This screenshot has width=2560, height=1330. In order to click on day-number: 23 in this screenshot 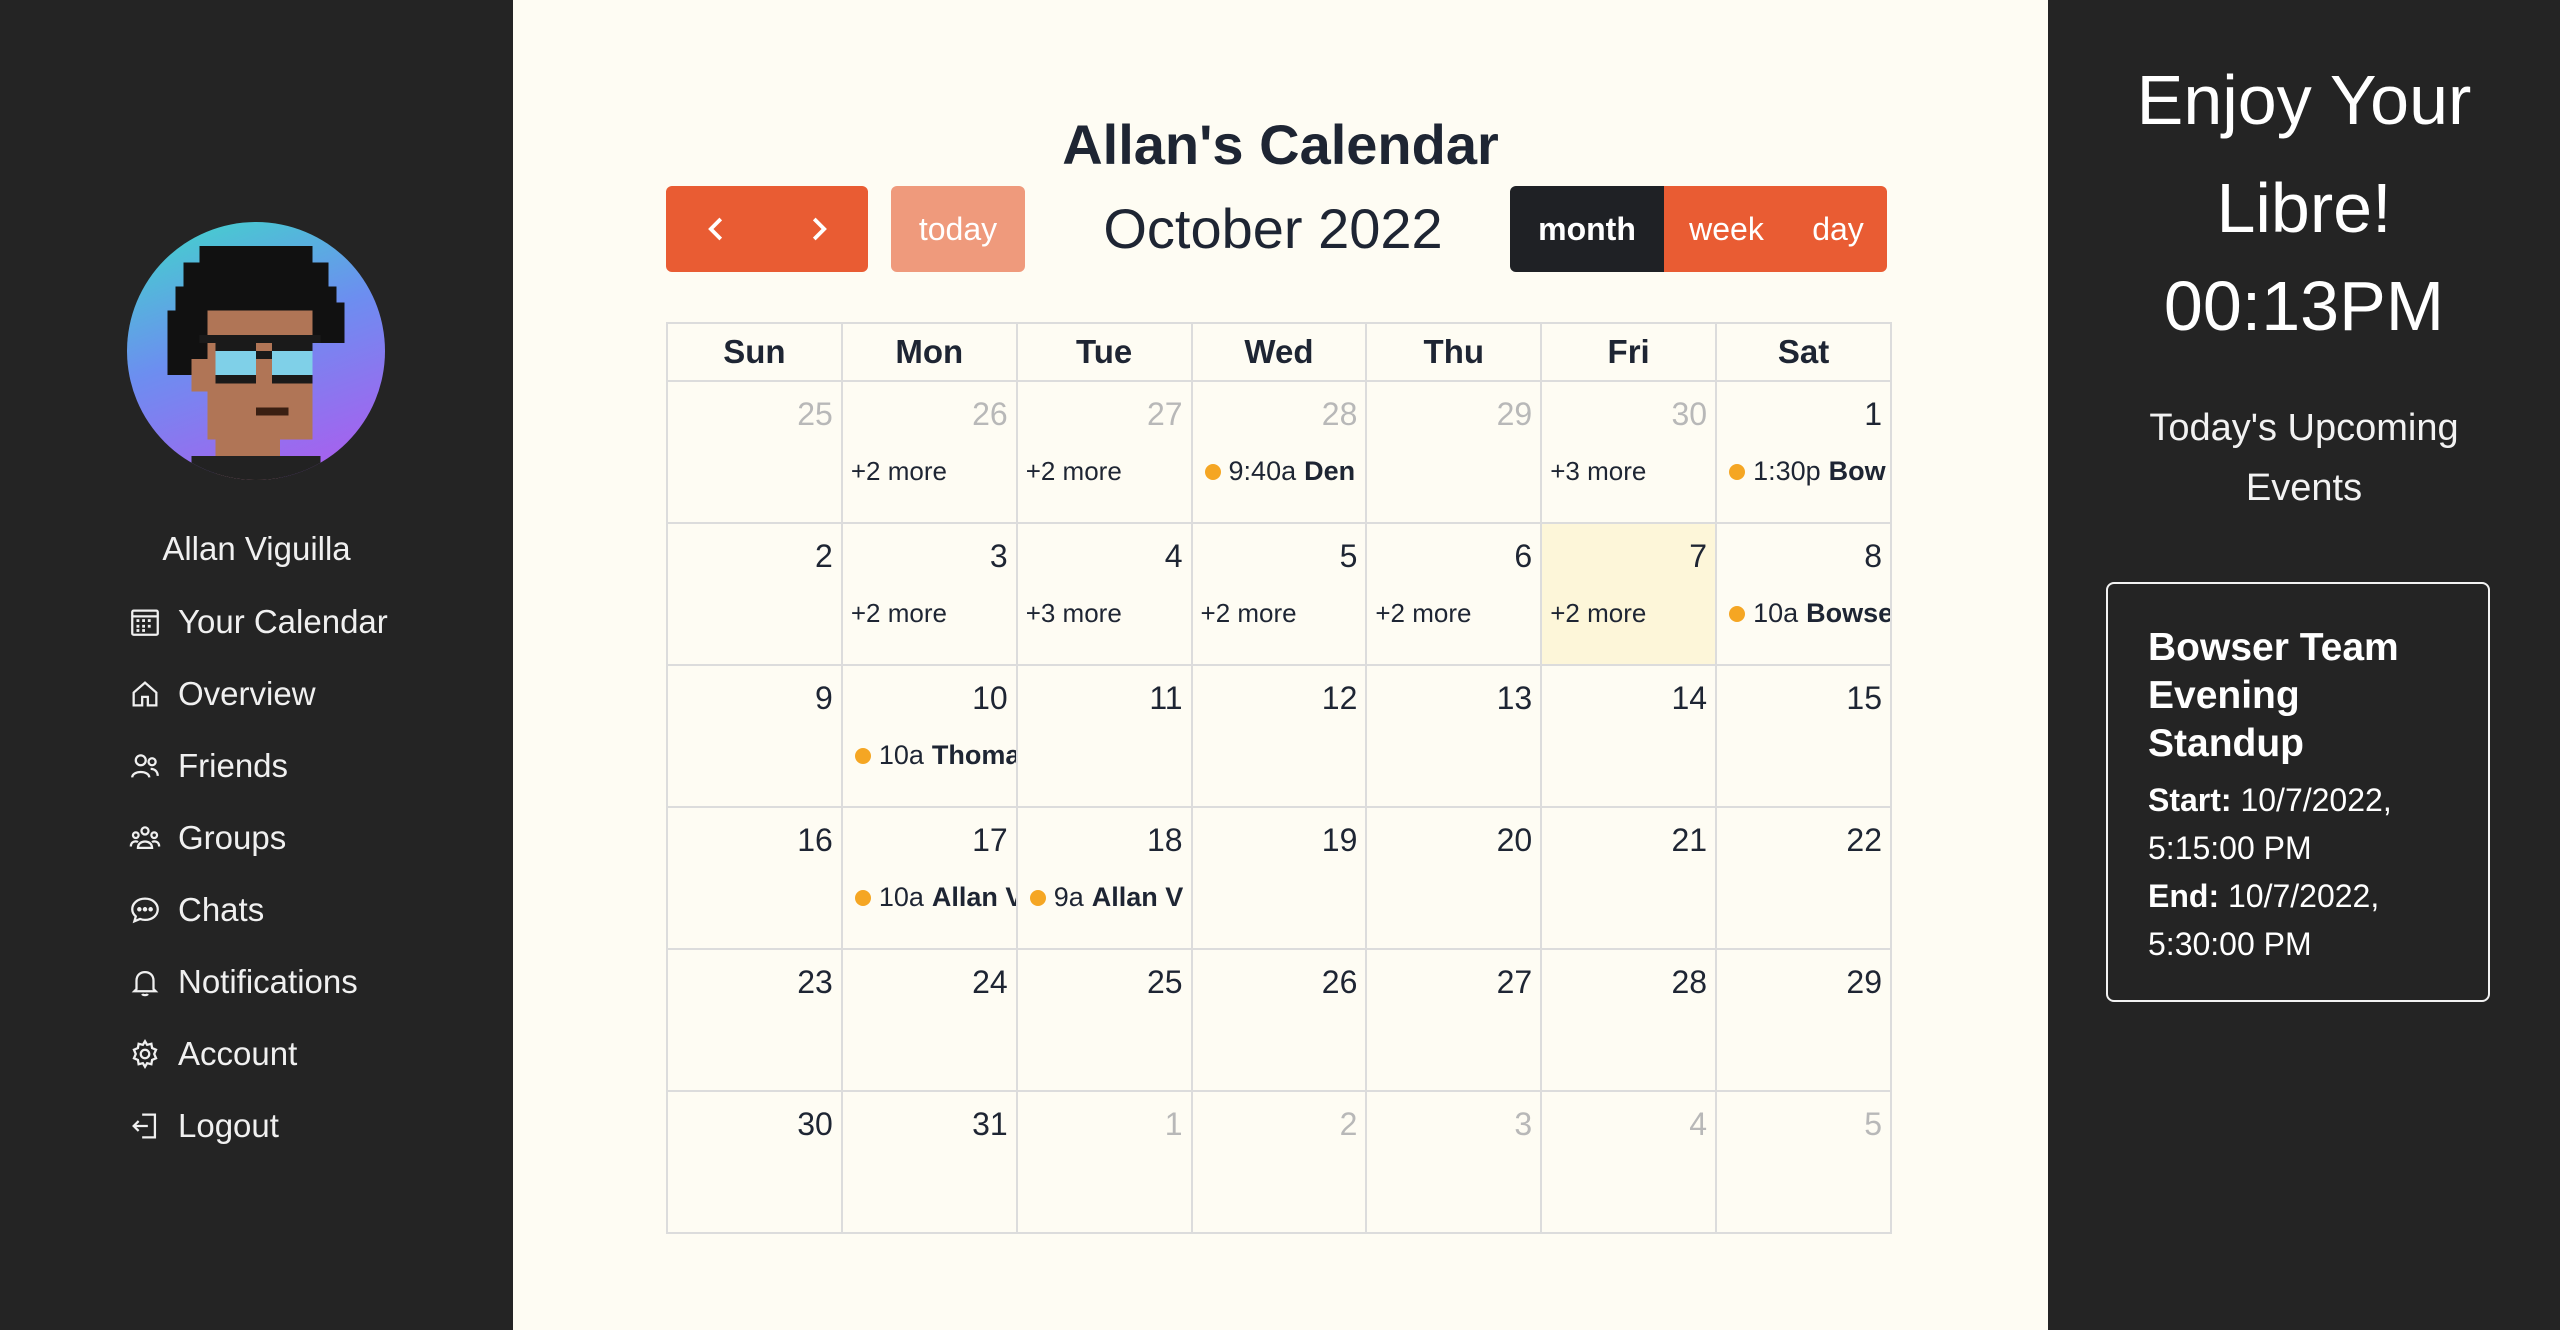, I will do `click(754, 978)`.